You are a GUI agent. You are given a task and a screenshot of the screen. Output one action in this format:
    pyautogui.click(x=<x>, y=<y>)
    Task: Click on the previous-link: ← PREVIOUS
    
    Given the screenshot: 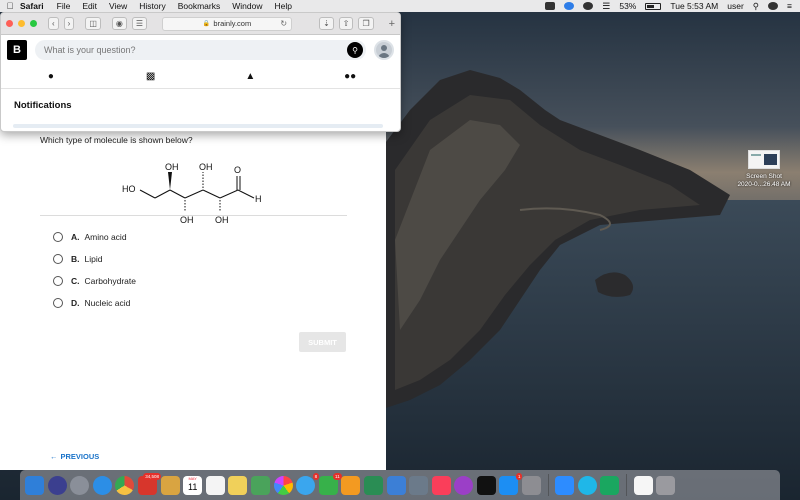 What is the action you would take?
    pyautogui.click(x=74, y=456)
    